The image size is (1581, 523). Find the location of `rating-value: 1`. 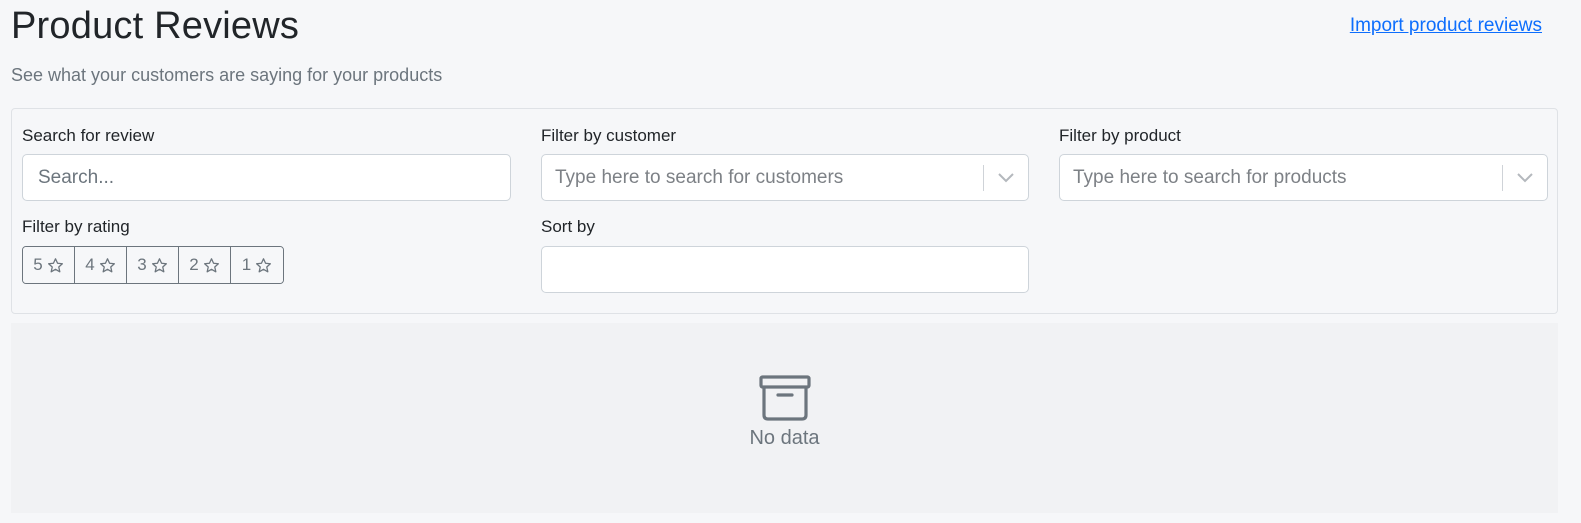

rating-value: 1 is located at coordinates (246, 264).